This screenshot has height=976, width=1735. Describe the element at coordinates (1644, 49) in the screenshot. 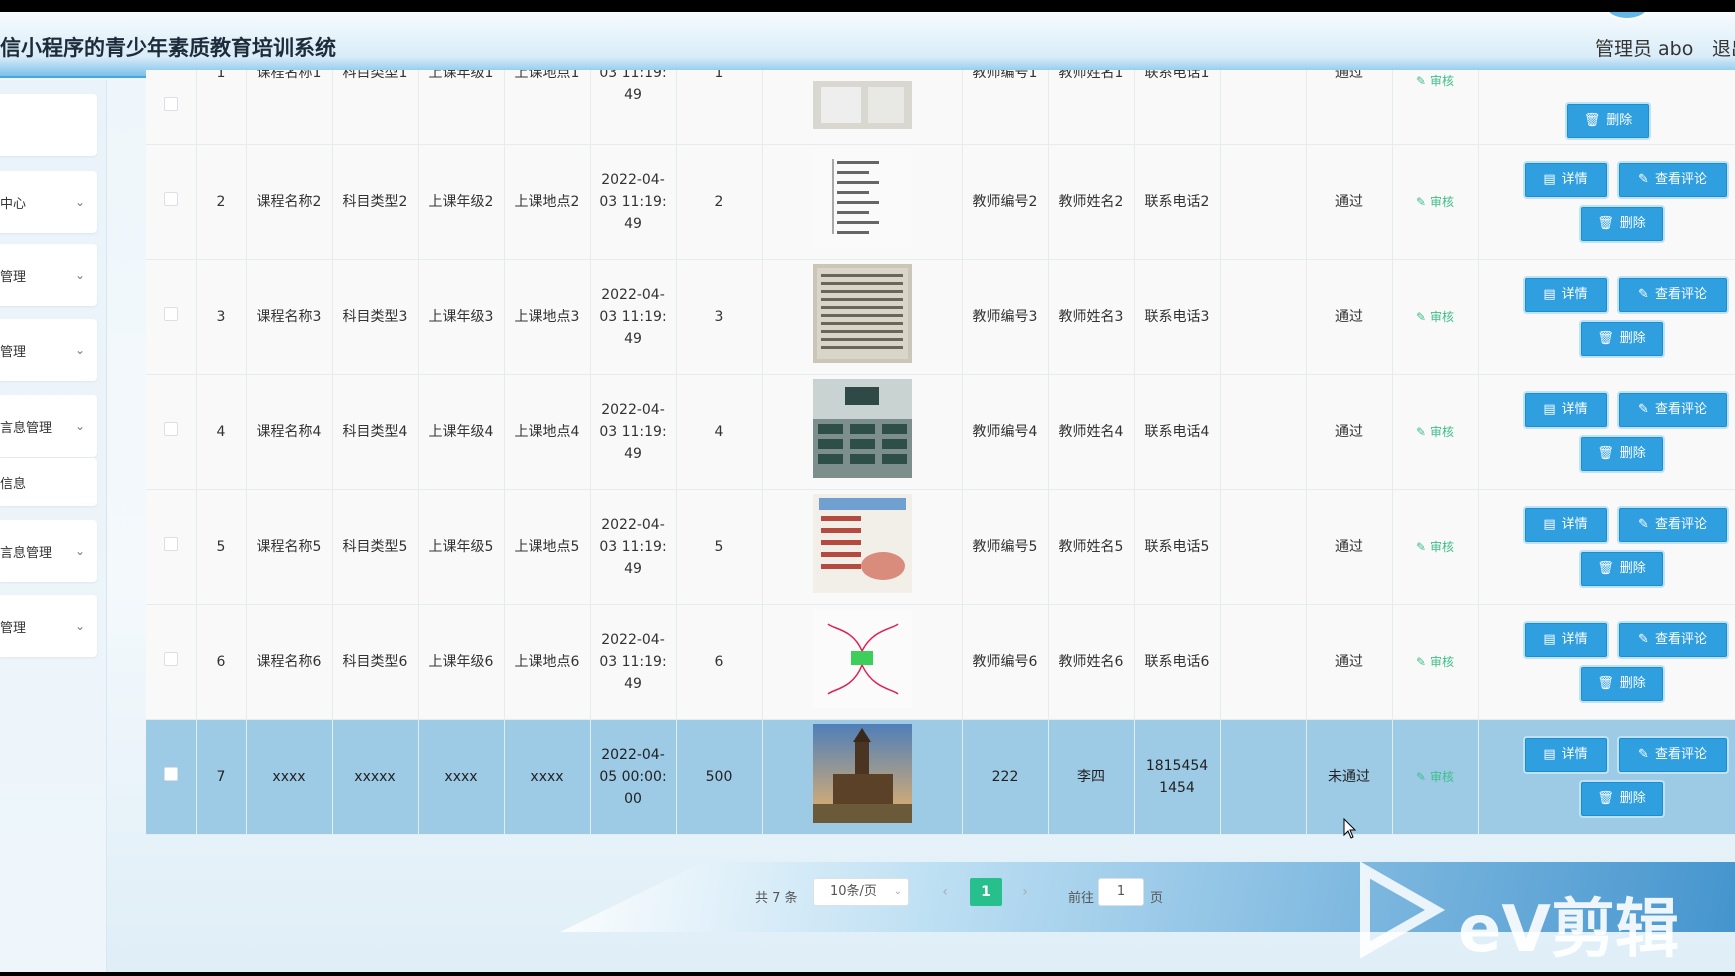

I see `admin-user-label: 管理员 abo` at that location.